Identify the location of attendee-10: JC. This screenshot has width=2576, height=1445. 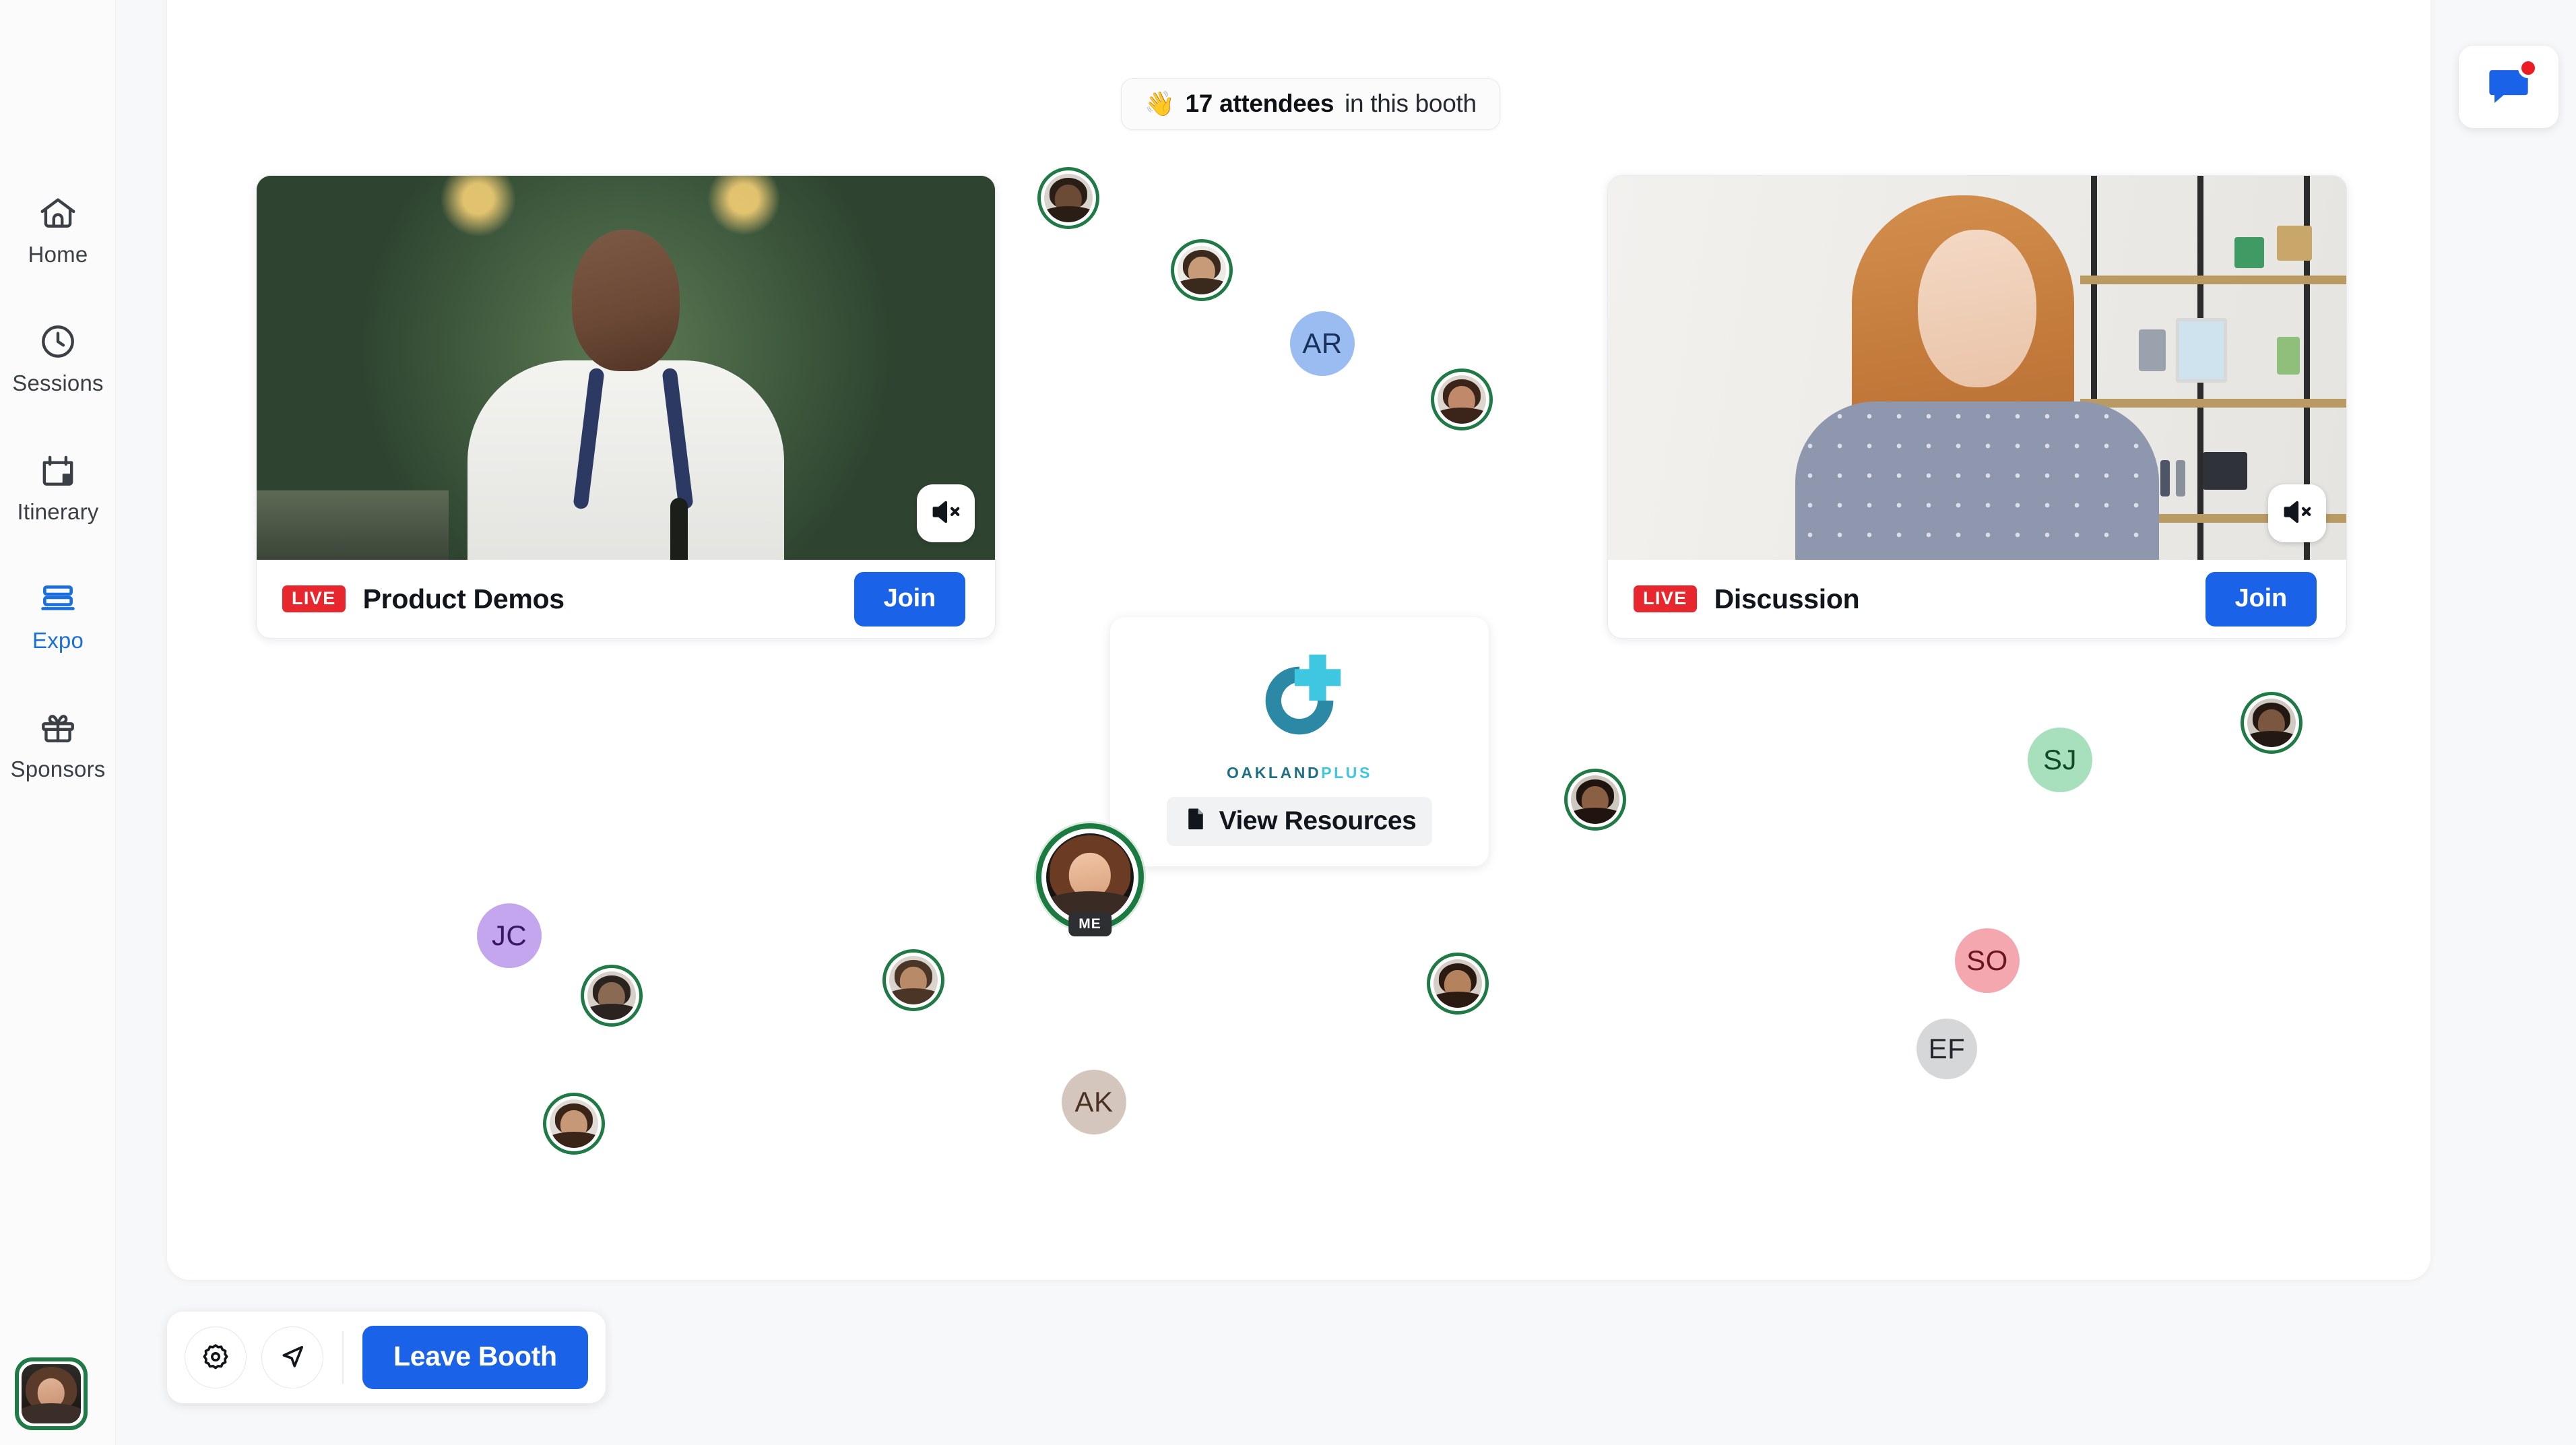
(510, 935).